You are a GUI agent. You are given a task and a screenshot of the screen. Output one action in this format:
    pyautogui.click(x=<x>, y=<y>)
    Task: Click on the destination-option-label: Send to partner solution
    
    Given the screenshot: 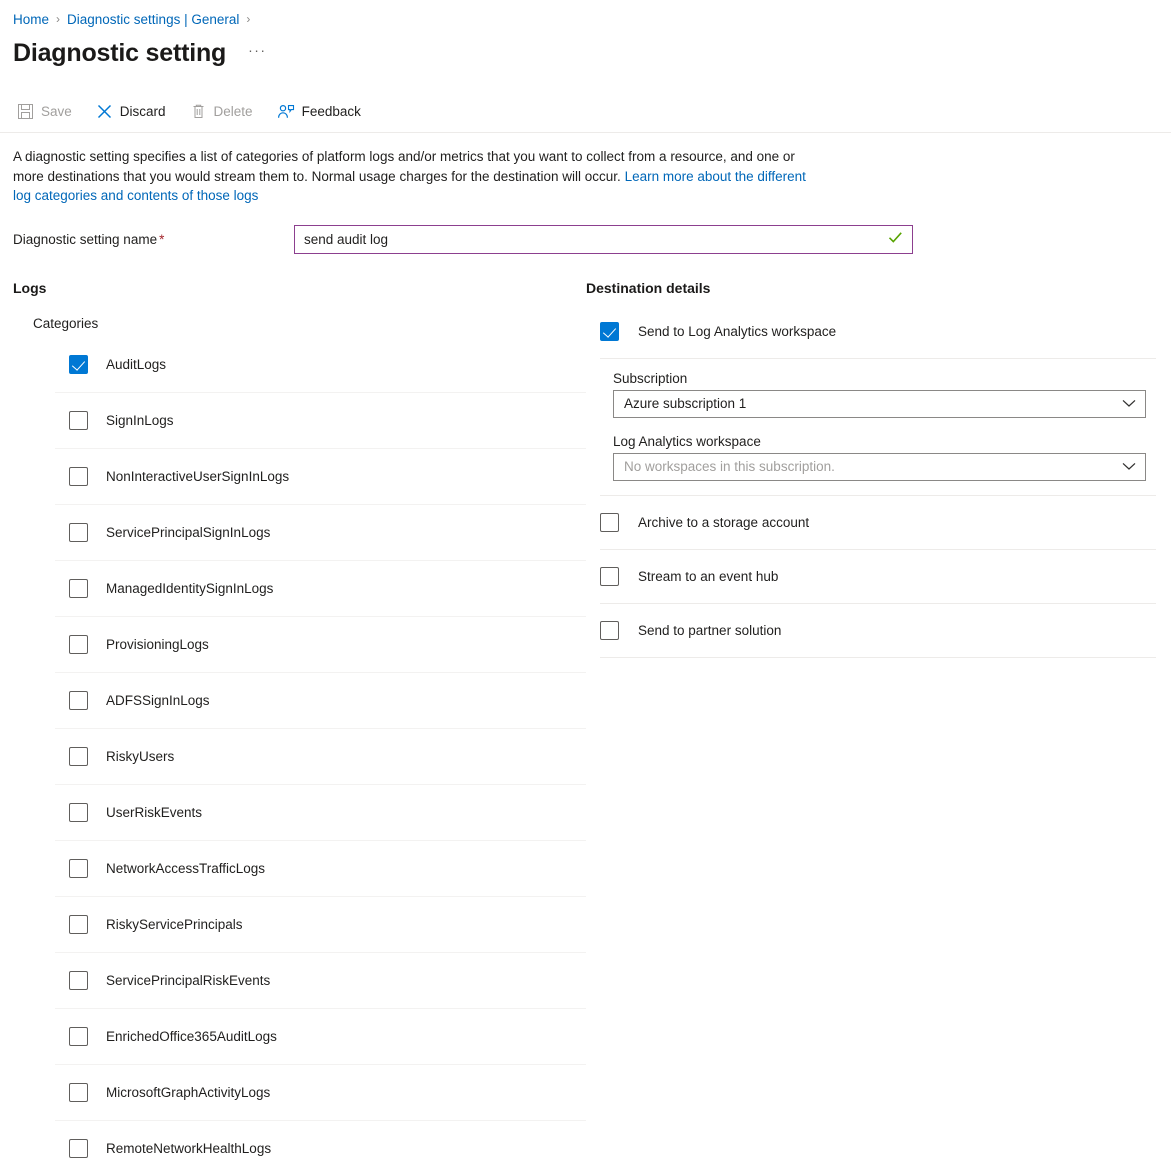 What is the action you would take?
    pyautogui.click(x=710, y=630)
    